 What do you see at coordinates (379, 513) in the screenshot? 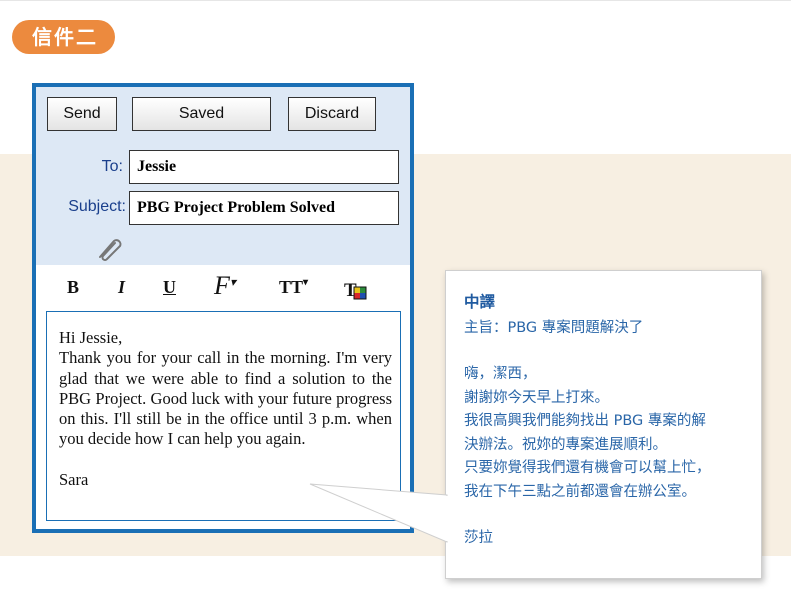
I see `callout-pointer` at bounding box center [379, 513].